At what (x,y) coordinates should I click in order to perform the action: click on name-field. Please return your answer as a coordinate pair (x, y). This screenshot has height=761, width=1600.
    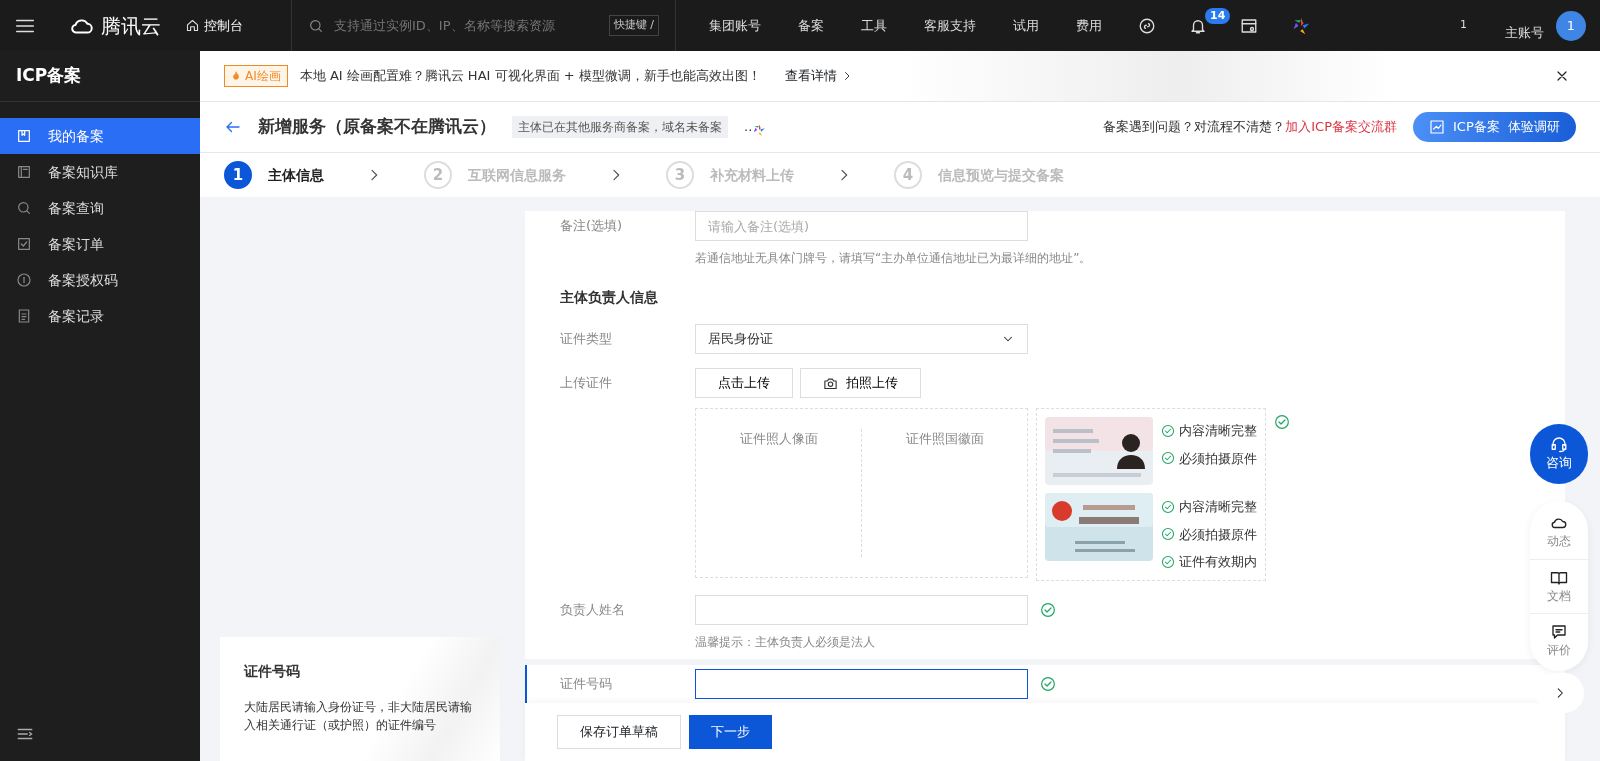
    Looking at the image, I should click on (861, 609).